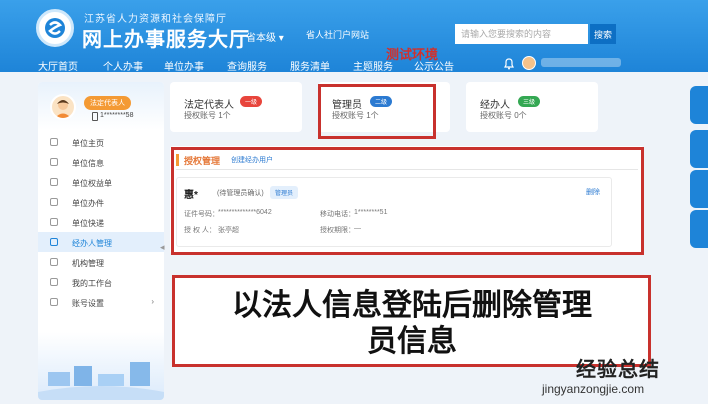 The width and height of the screenshot is (708, 404). Describe the element at coordinates (54, 182) in the screenshot. I see `rights-icon` at that location.